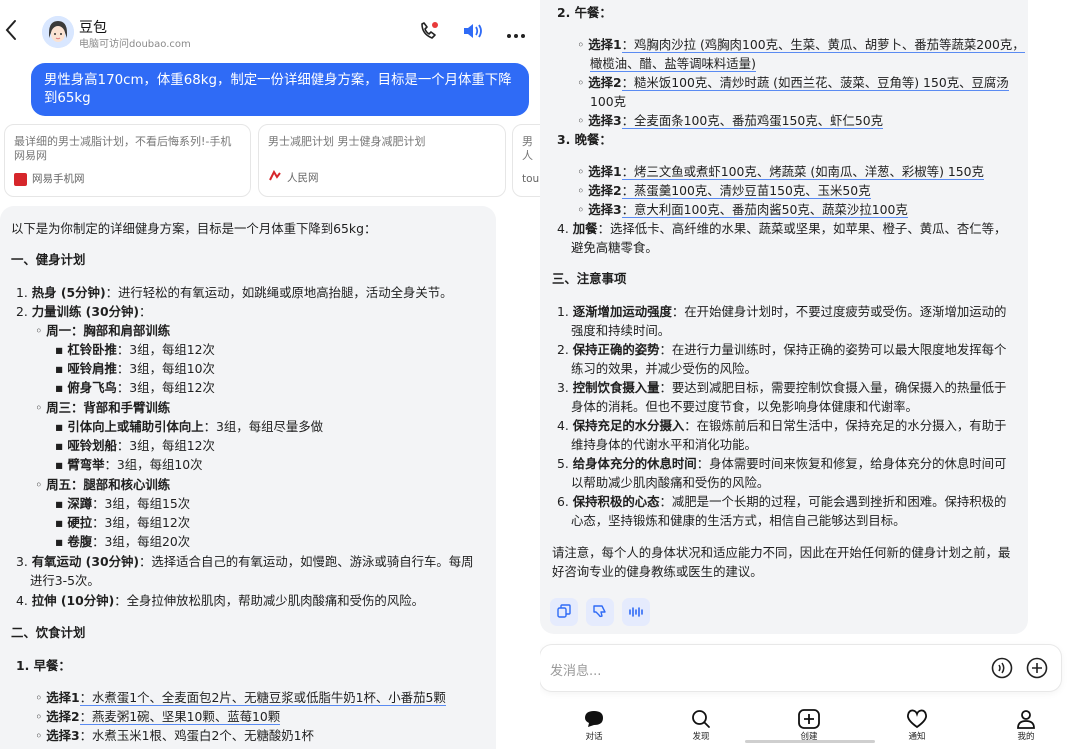  Describe the element at coordinates (135, 44) in the screenshot. I see `bot-subtitle: 电脑可访问doubao.com` at that location.